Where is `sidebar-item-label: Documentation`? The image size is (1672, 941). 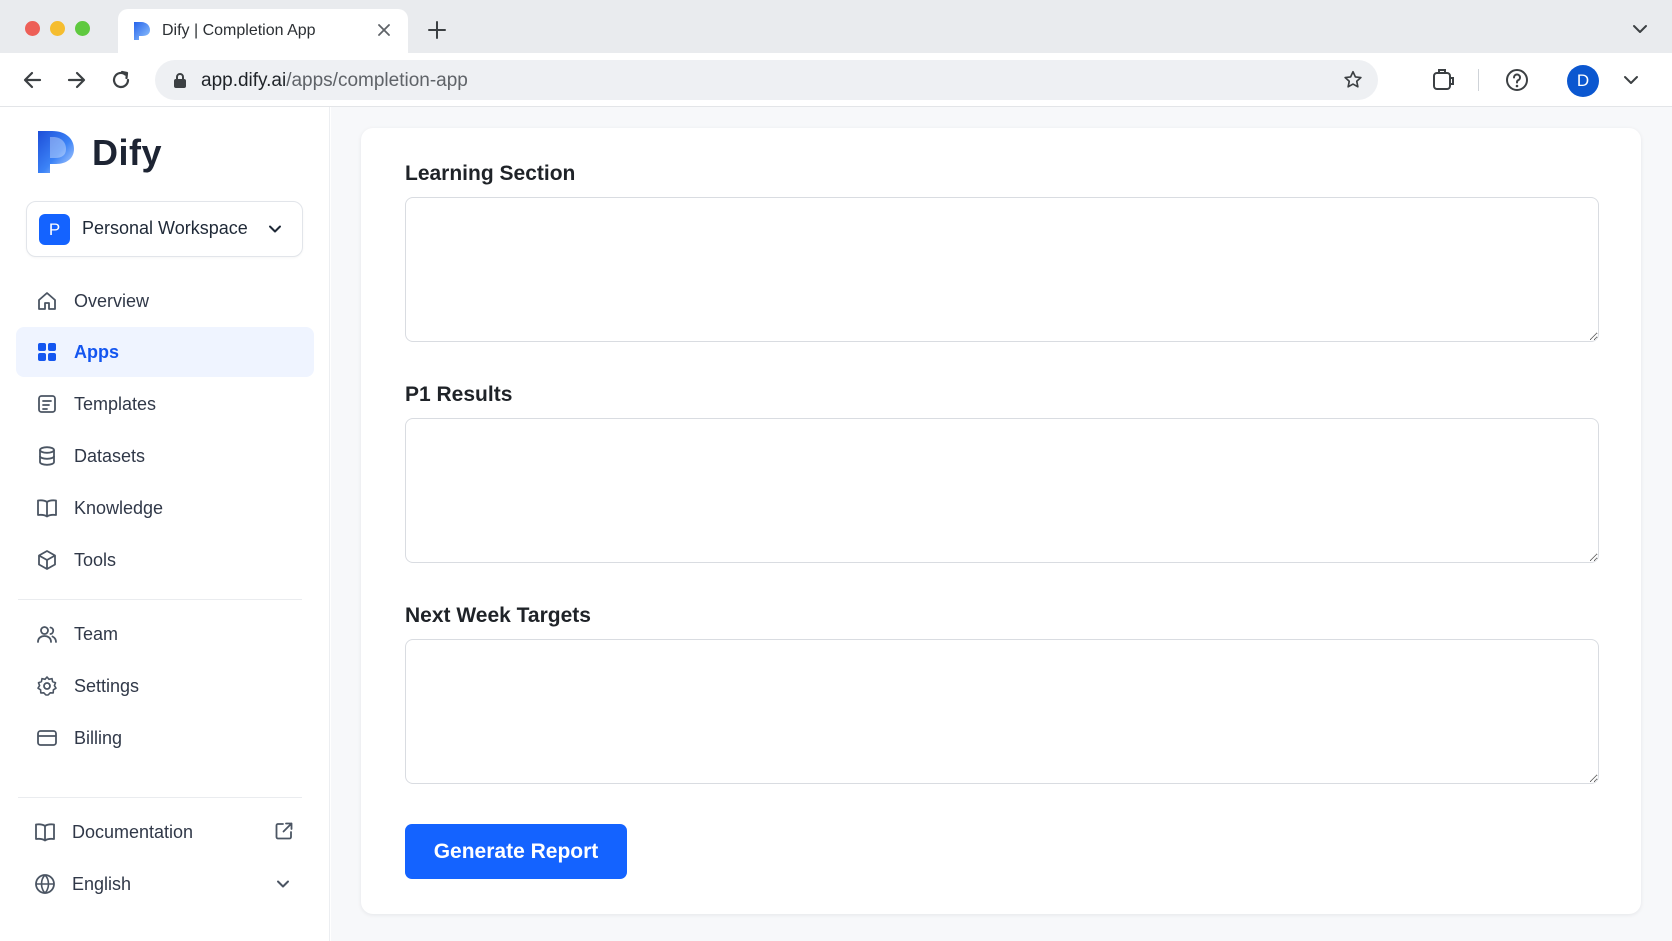 sidebar-item-label: Documentation is located at coordinates (133, 832).